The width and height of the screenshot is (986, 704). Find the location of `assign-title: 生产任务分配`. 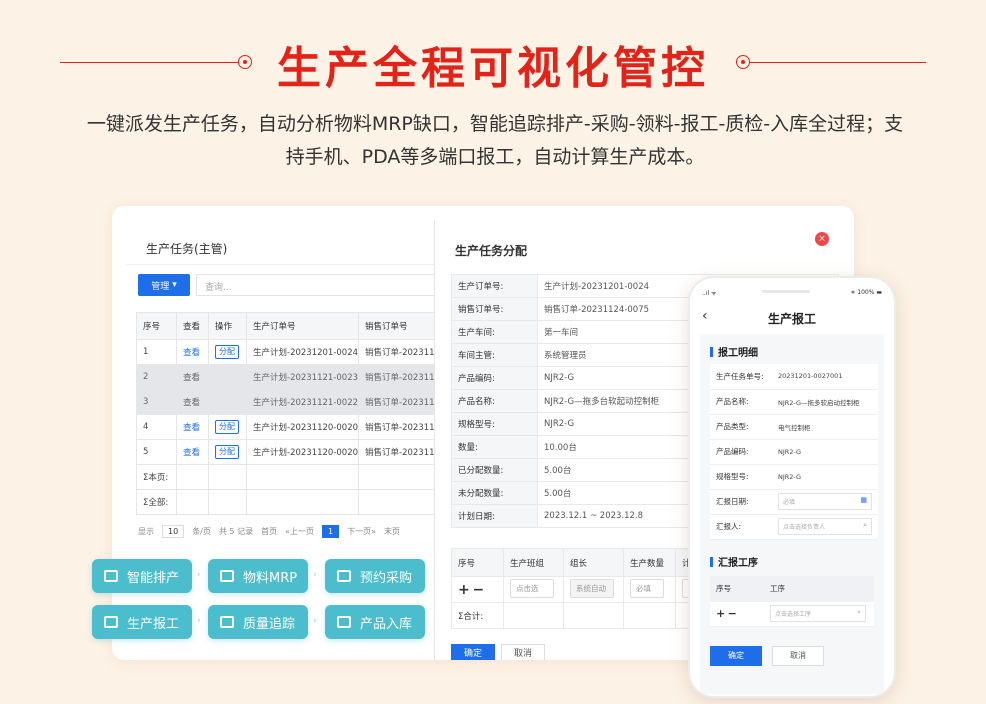

assign-title: 生产任务分配 is located at coordinates (491, 251).